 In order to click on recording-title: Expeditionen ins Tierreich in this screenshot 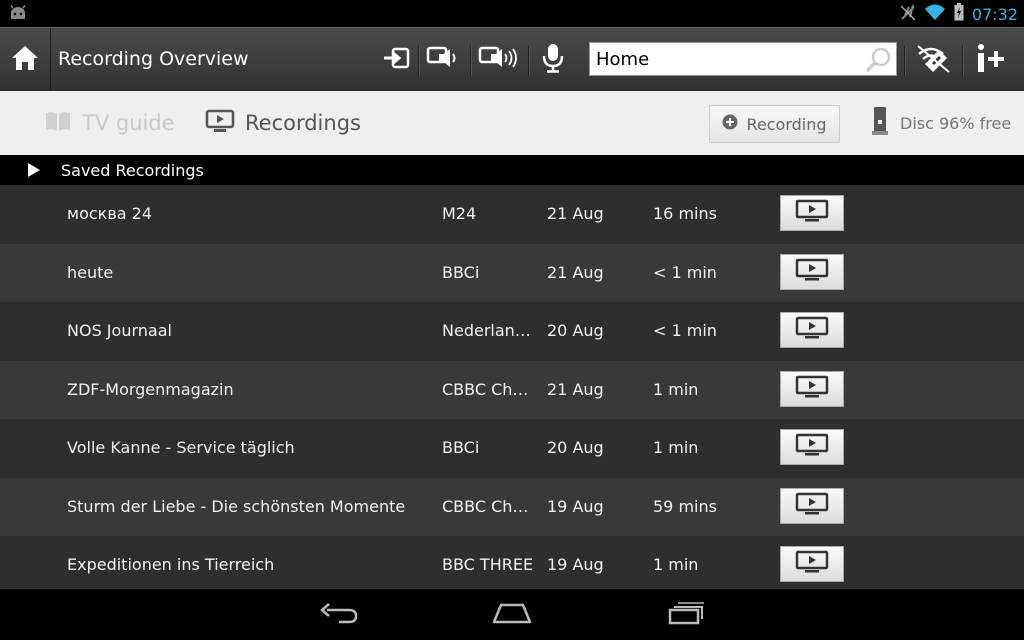, I will do `click(171, 564)`.